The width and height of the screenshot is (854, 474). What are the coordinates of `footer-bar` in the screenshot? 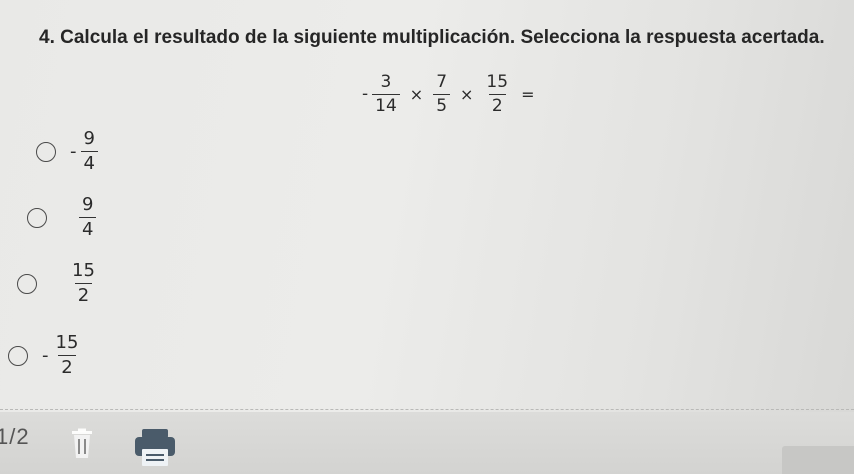 It's located at (427, 443).